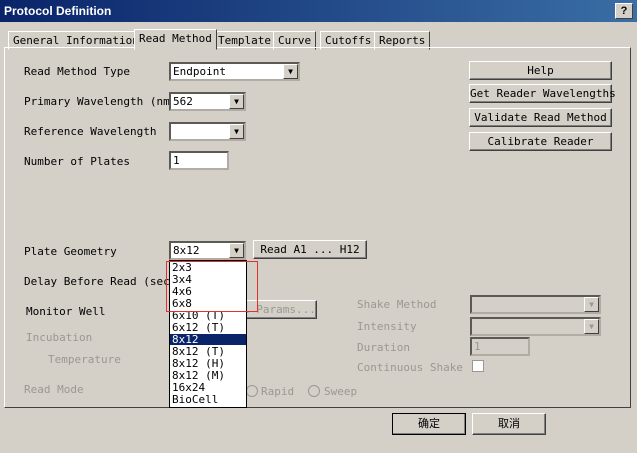 This screenshot has width=637, height=453. I want to click on read-method-type-label: Read Method Type, so click(77, 71).